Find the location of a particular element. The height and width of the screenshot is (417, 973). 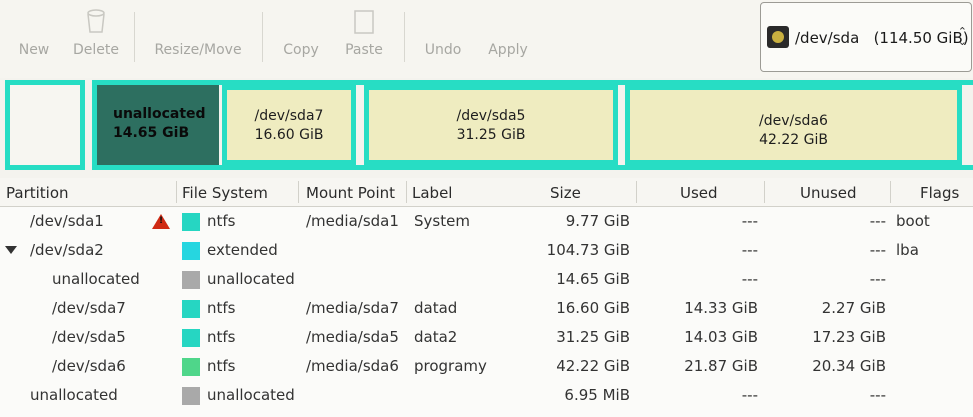

copy-label: Copy is located at coordinates (301, 50).